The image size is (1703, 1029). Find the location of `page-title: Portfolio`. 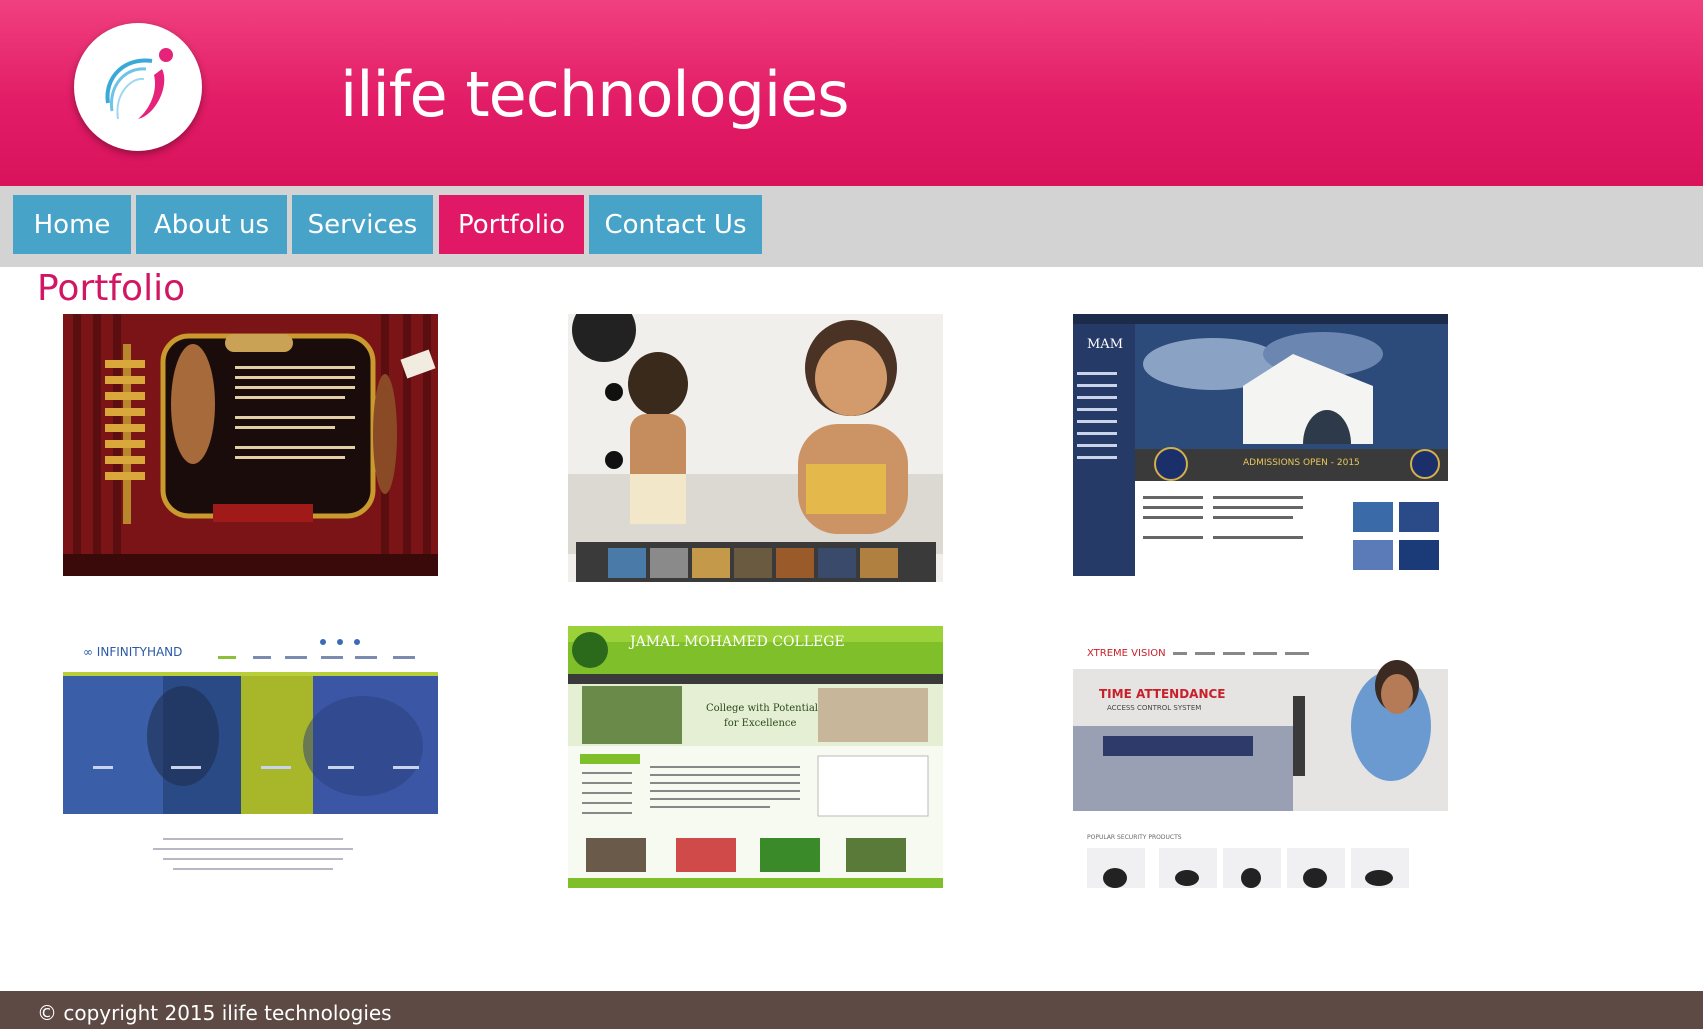

page-title: Portfolio is located at coordinates (111, 288).